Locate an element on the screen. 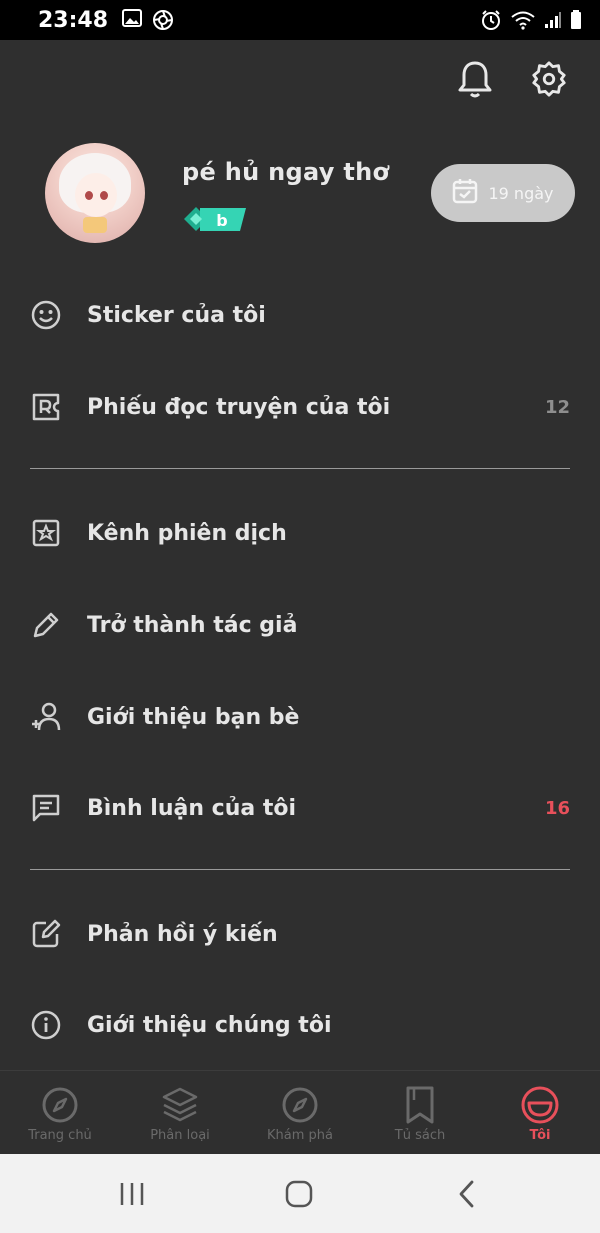 Image resolution: width=600 pixels, height=1233 pixels. menu-item-reading-tickets: Phiếu đọc truyện của tôi 12 is located at coordinates (300, 407).